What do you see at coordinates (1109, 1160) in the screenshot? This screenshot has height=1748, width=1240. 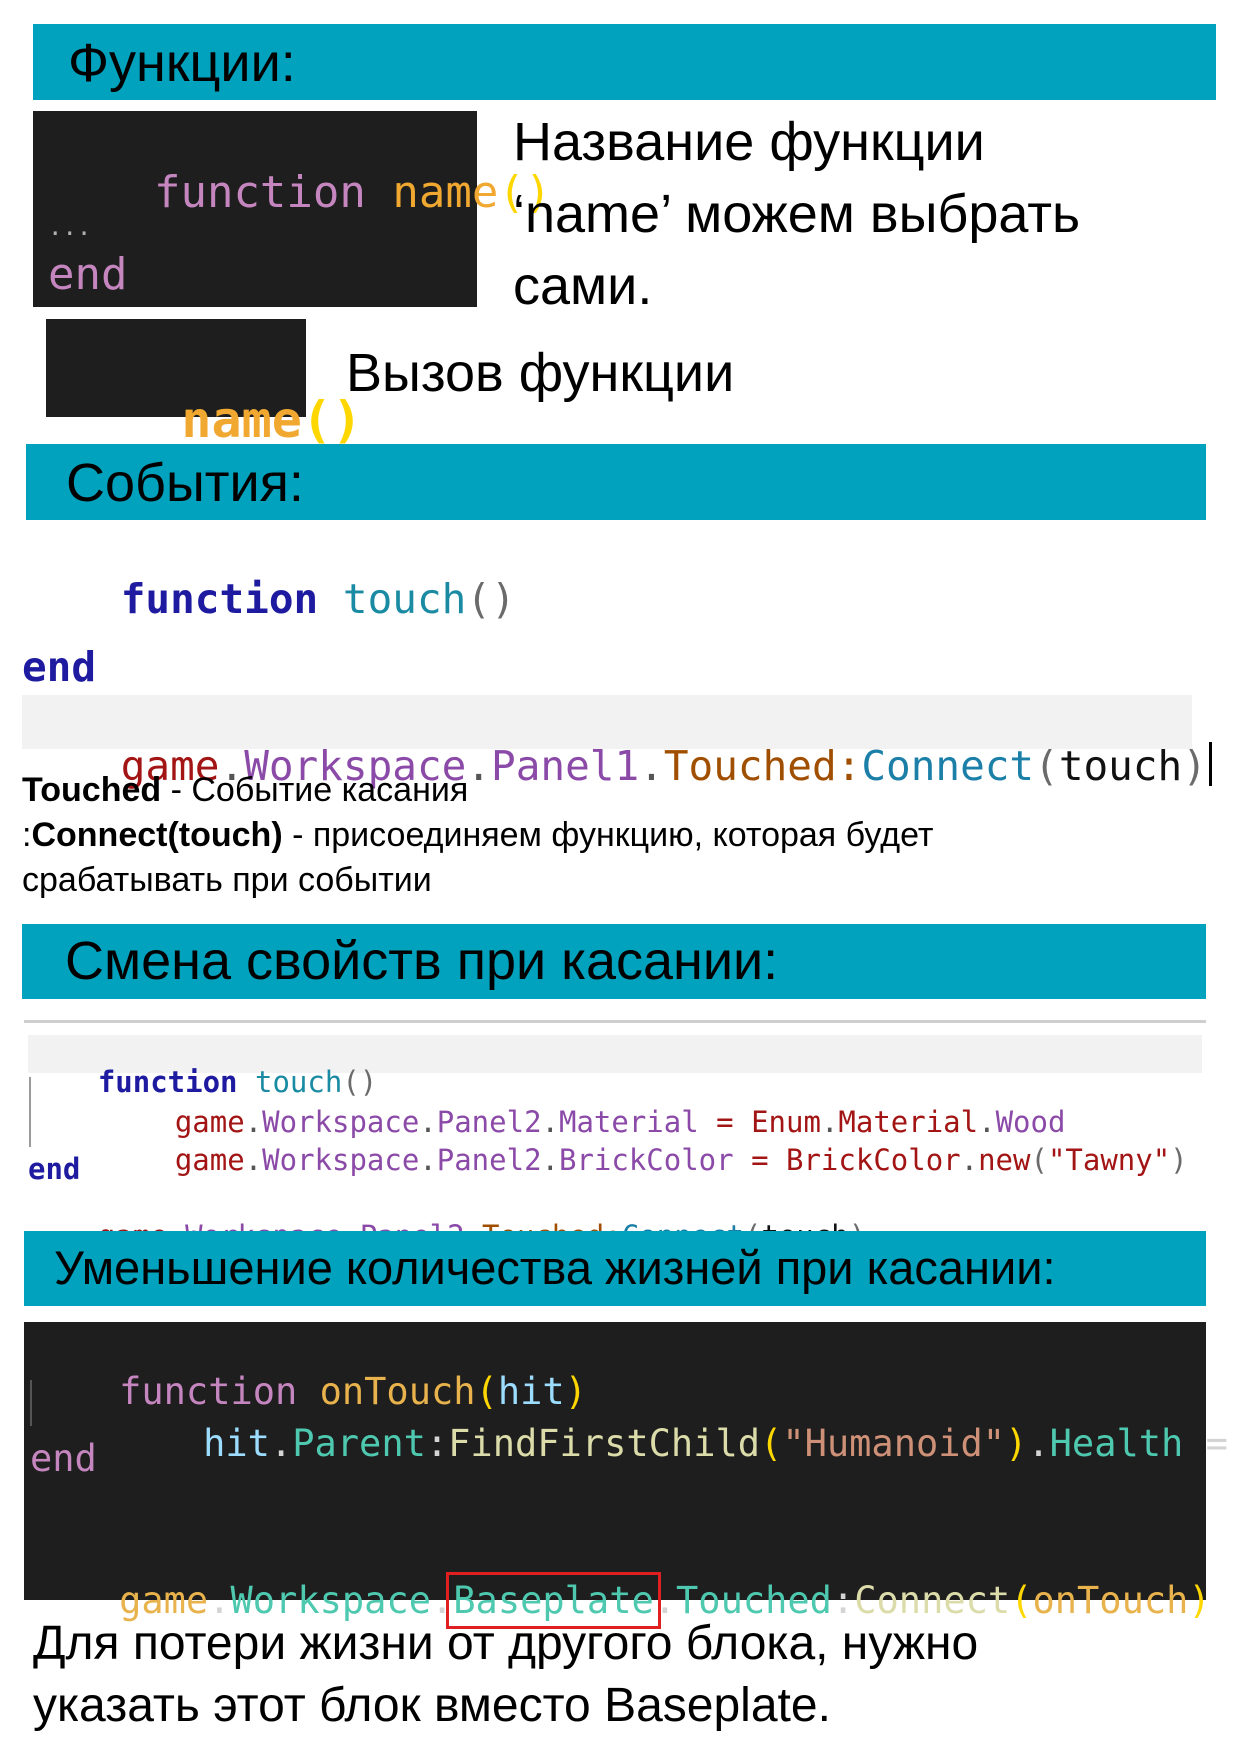 I see `props-string: "Tawny"` at bounding box center [1109, 1160].